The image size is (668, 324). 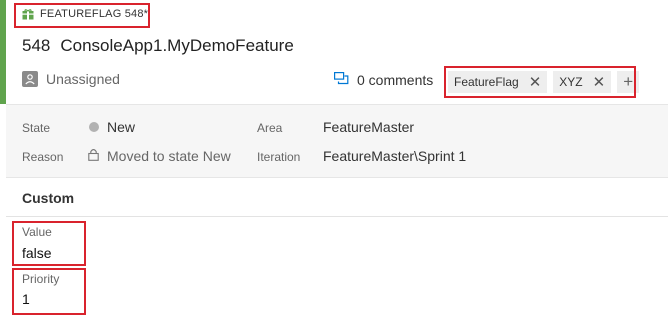 I want to click on custom-section-title: Custom, so click(x=48, y=198).